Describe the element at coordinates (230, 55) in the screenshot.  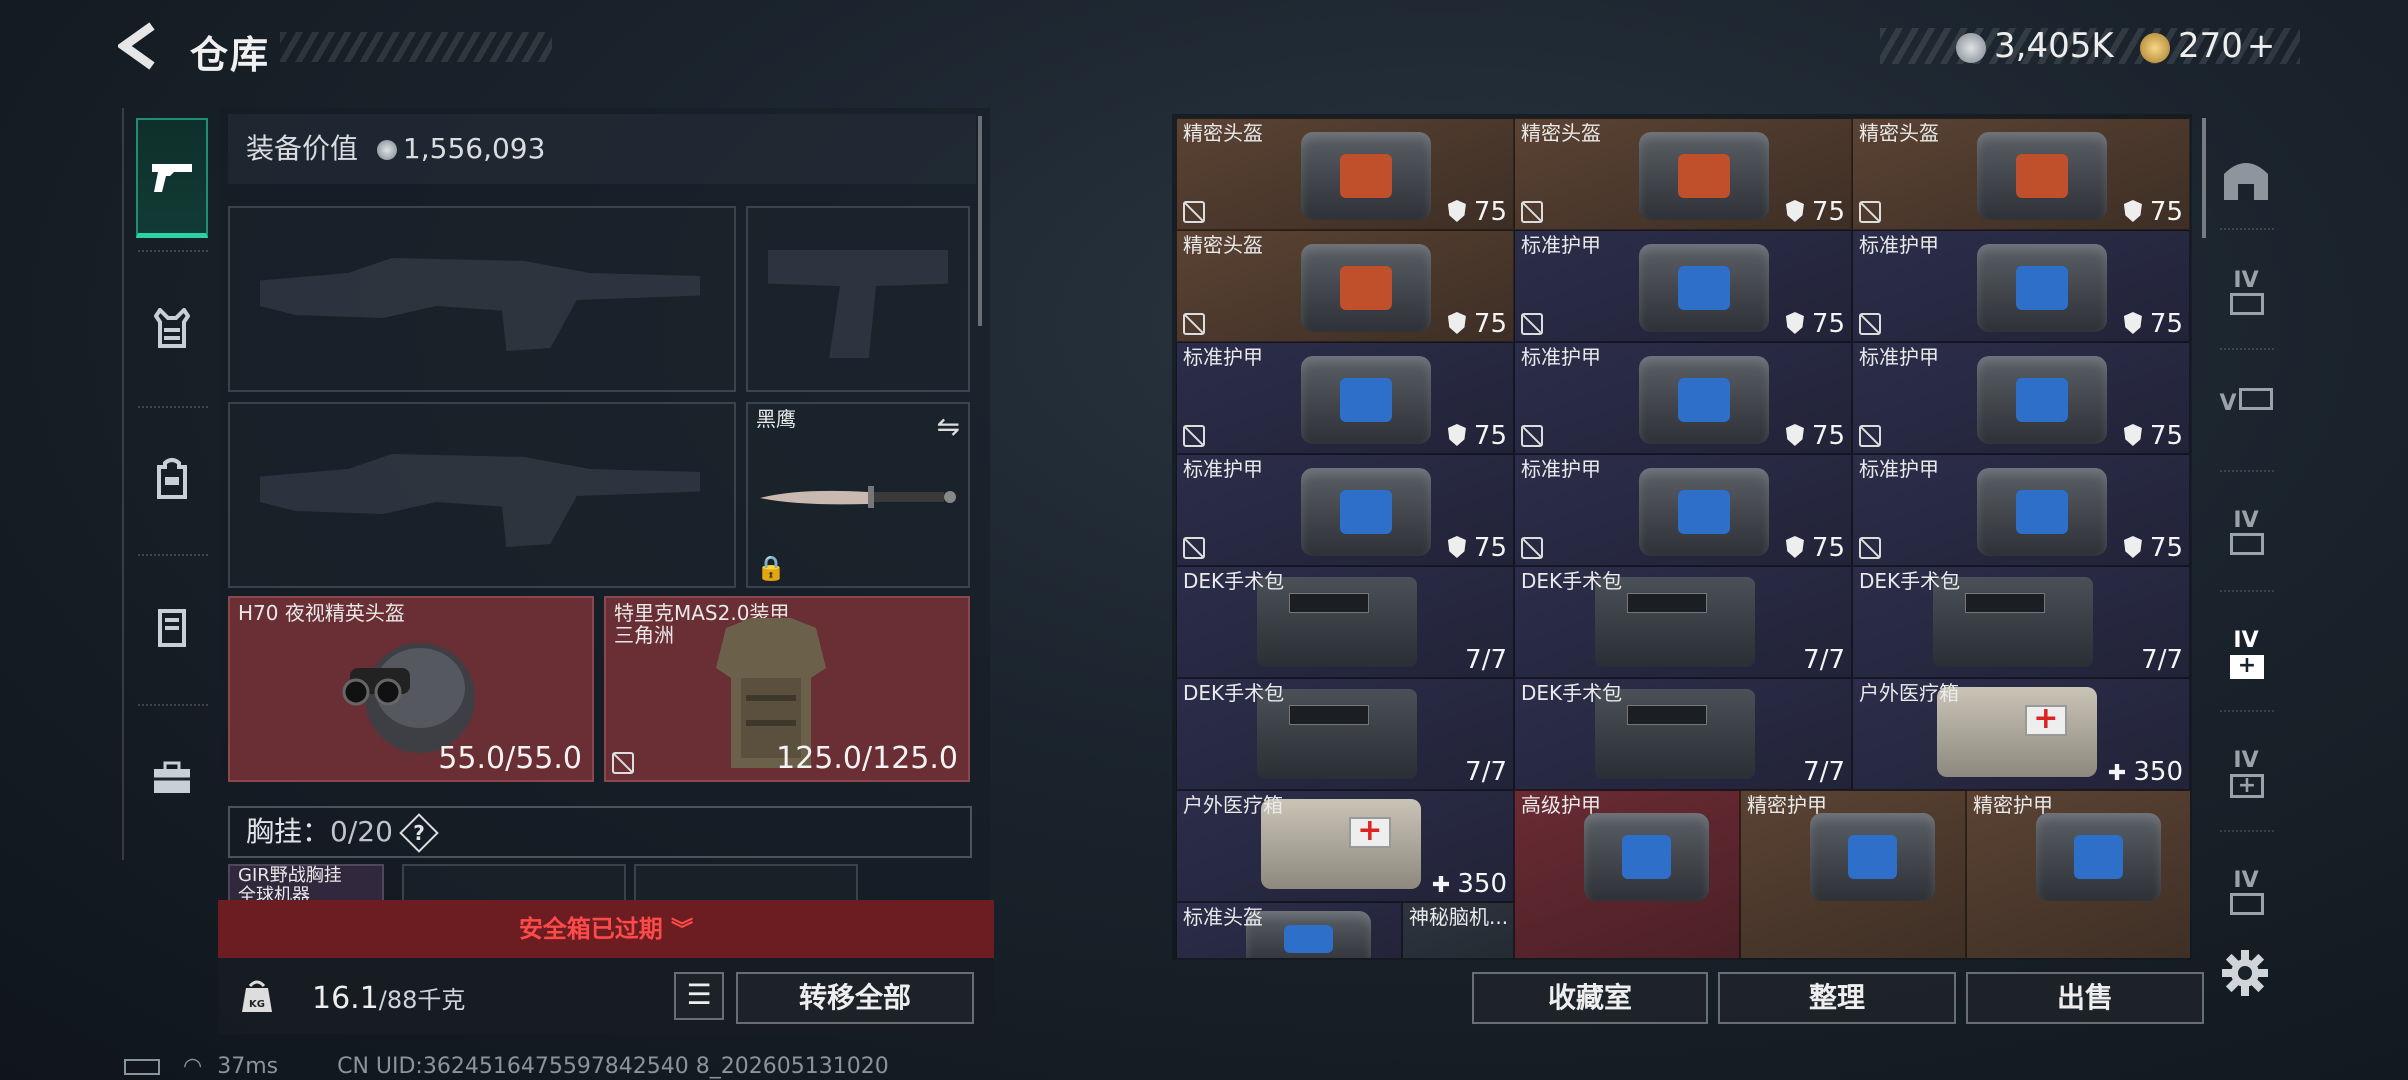
I see `page-title: 仓库` at that location.